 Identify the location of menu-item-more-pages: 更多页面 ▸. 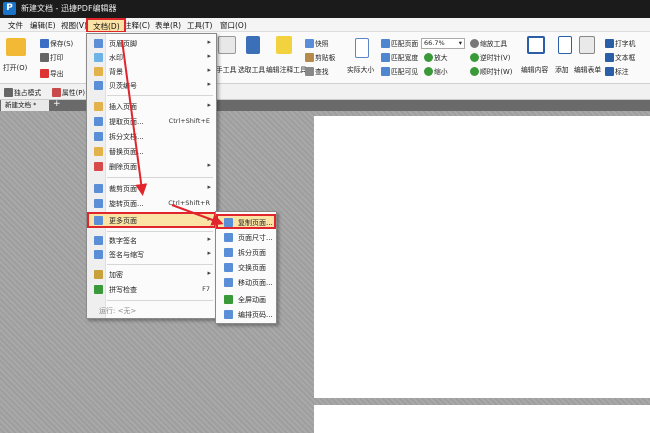
(151, 220).